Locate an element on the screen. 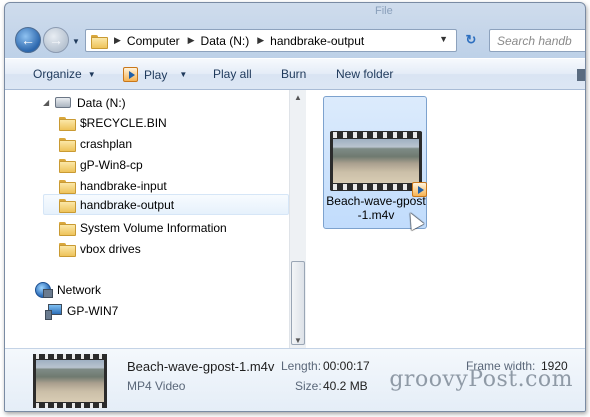  tree-item-network: Network is located at coordinates (68, 289).